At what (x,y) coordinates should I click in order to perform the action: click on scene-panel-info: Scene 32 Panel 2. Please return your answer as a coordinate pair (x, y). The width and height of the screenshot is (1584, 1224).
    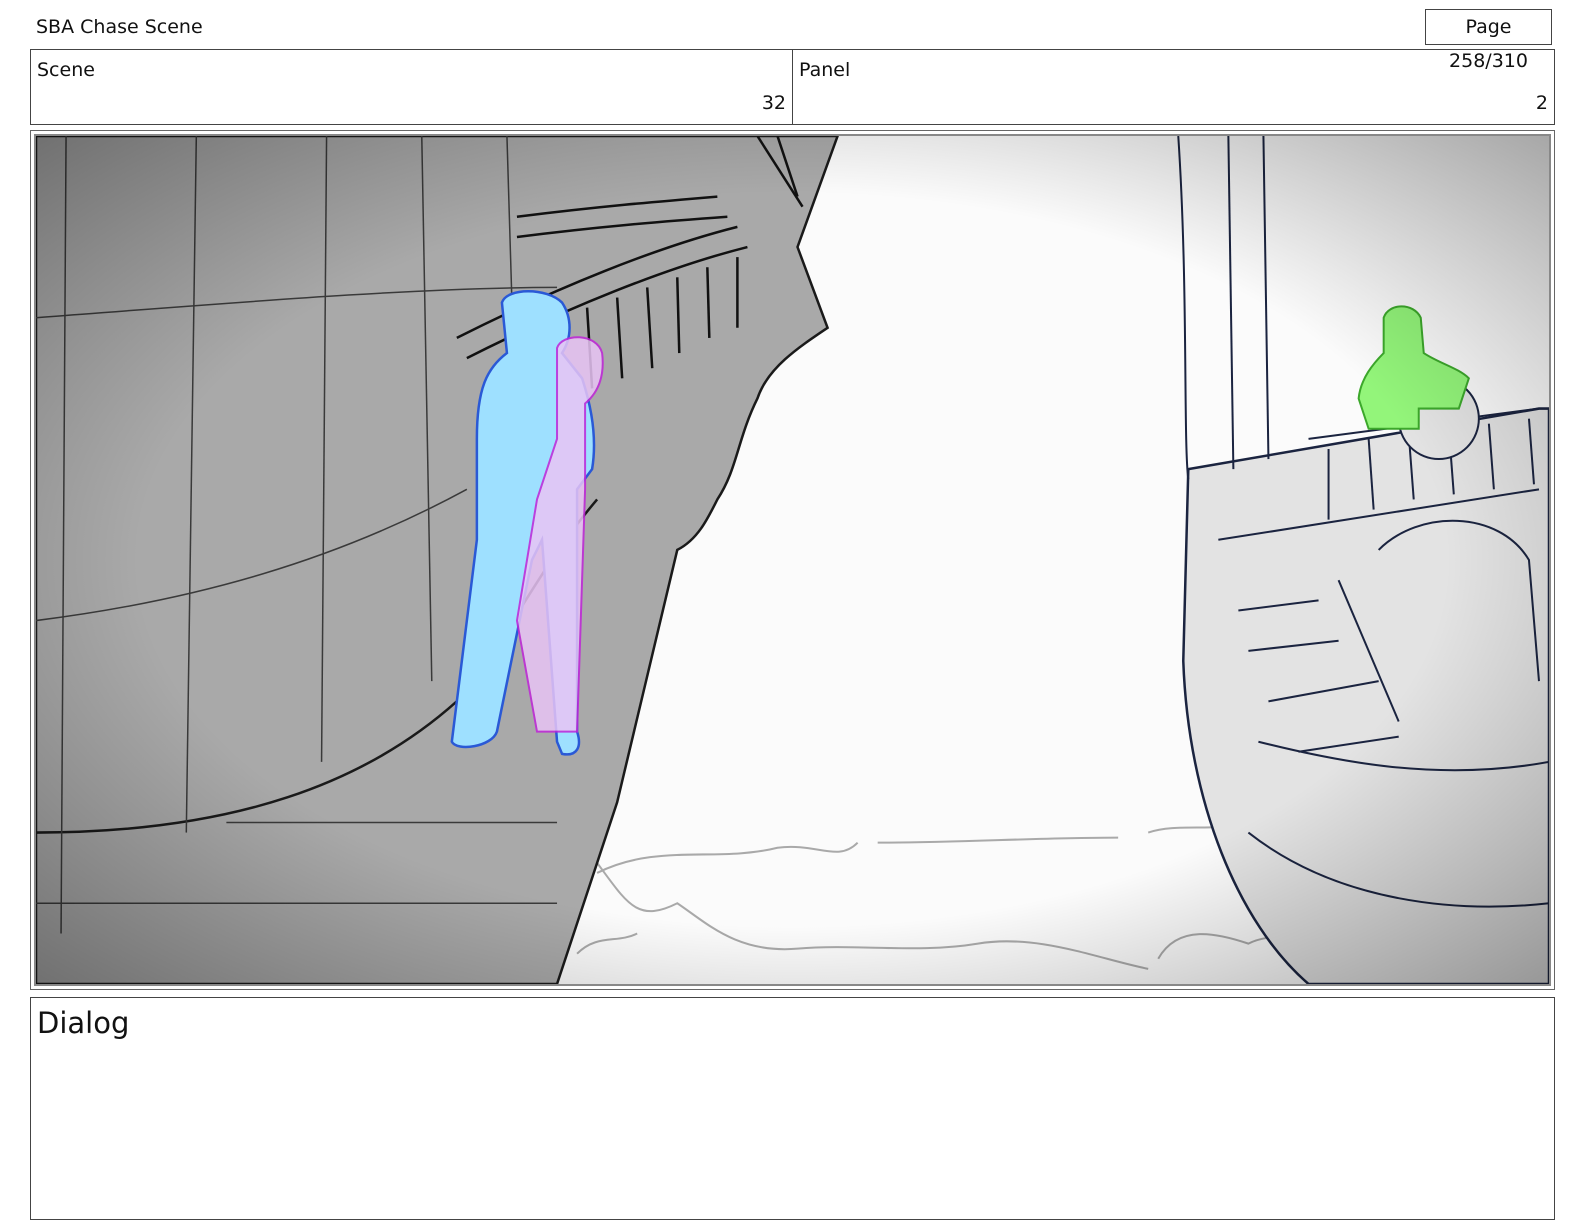
    Looking at the image, I should click on (792, 87).